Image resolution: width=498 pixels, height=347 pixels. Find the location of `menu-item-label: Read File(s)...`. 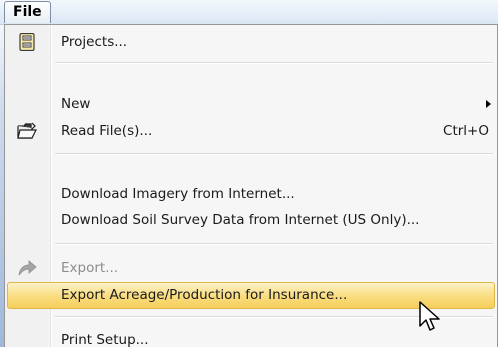

menu-item-label: Read File(s)... is located at coordinates (107, 131).